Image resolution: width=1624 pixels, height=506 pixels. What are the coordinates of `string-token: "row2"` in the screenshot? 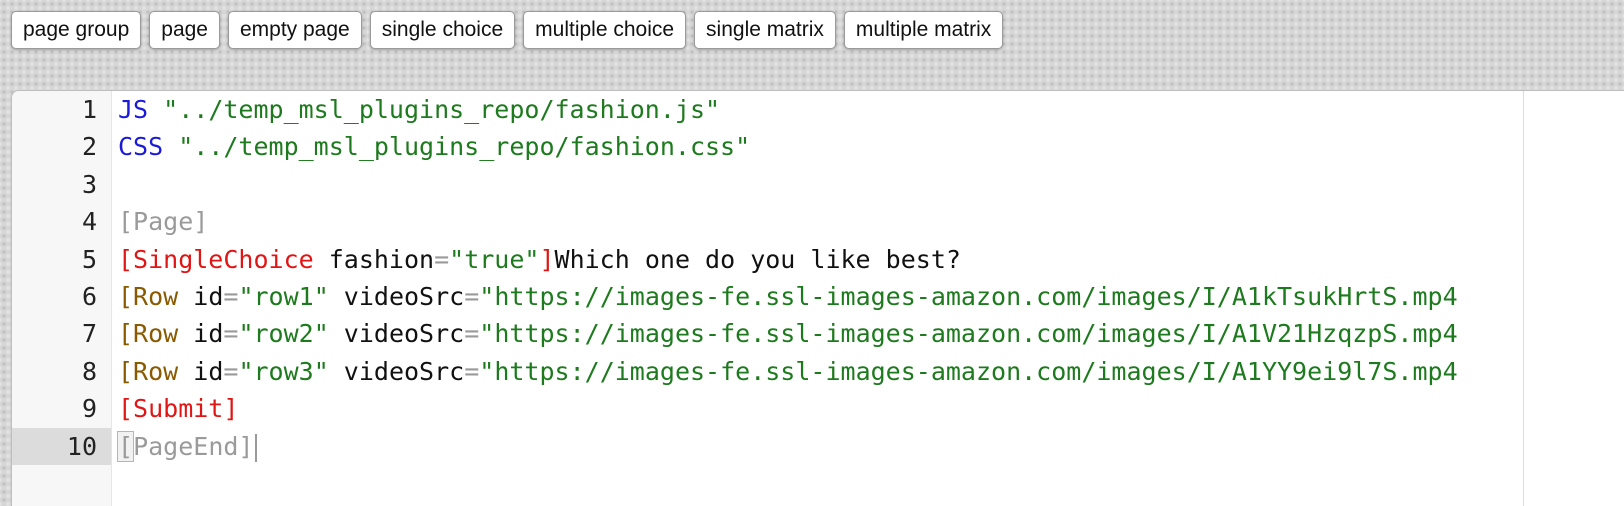 It's located at (283, 334).